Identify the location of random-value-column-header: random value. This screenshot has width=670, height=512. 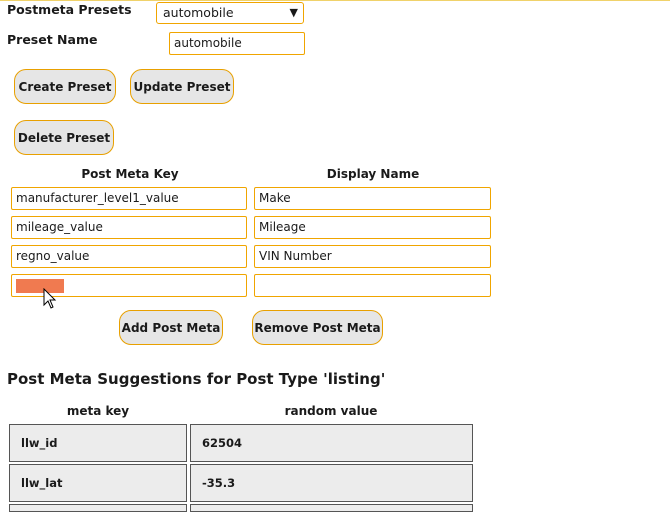
(331, 411).